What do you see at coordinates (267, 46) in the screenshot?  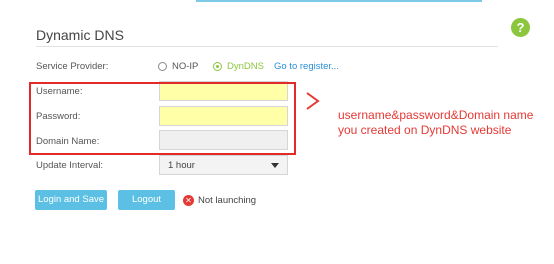 I see `title-divider` at bounding box center [267, 46].